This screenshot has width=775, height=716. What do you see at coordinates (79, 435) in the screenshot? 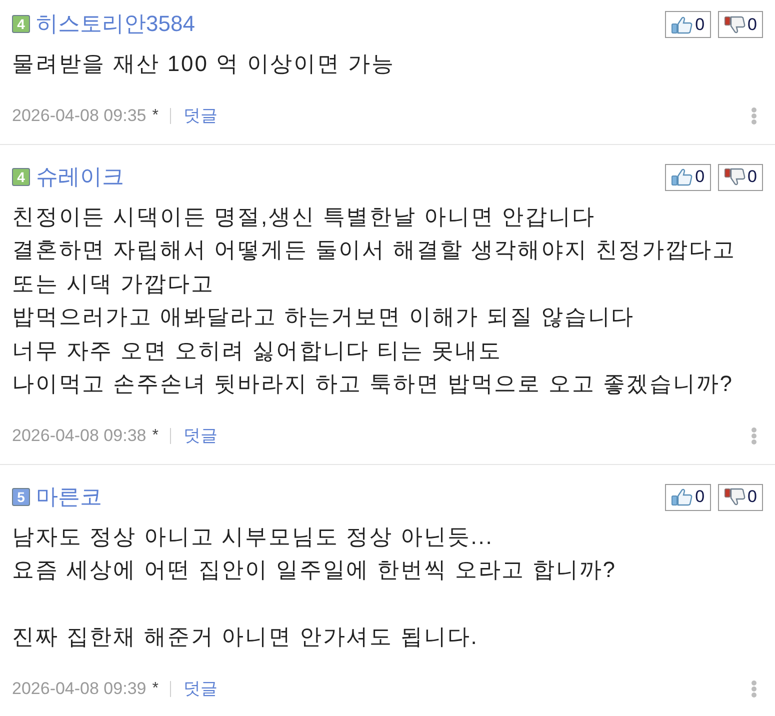
I see `comment-date: 2026-04-08 09:38` at bounding box center [79, 435].